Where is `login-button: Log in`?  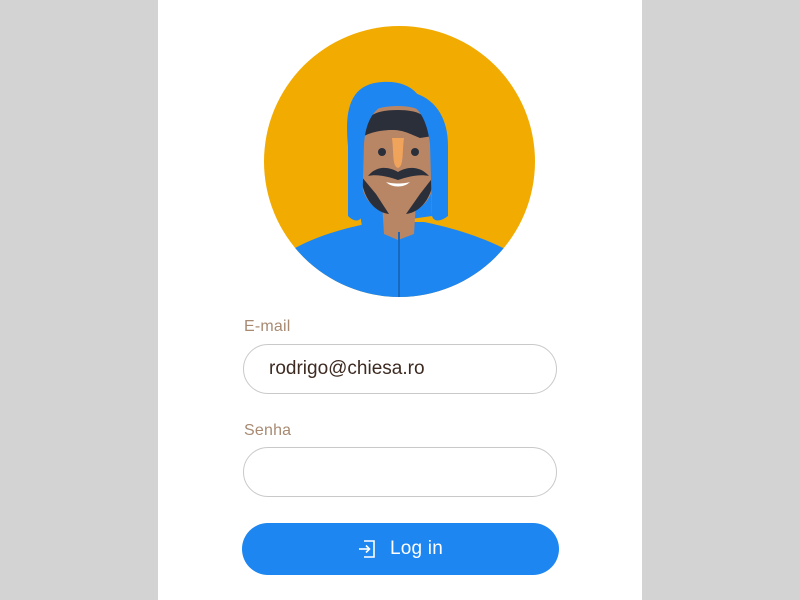 login-button: Log in is located at coordinates (400, 549).